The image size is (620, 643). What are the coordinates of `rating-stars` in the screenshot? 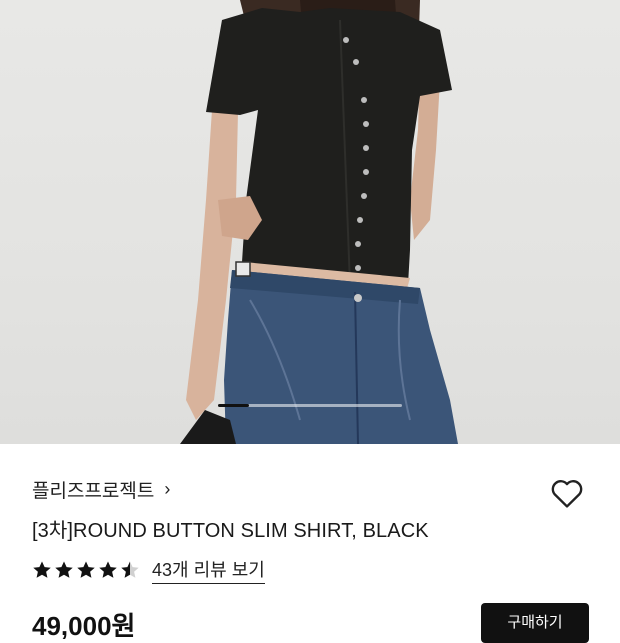 It's located at (86, 570).